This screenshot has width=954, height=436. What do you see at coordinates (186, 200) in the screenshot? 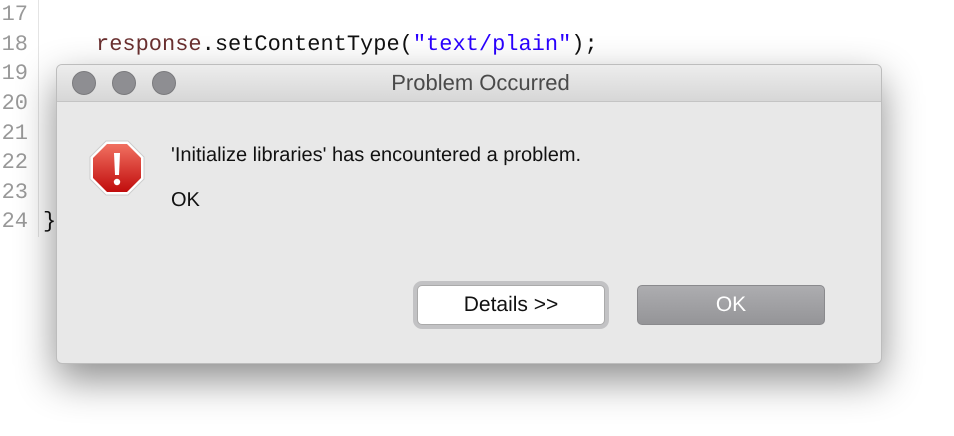
I see `error-detail: OK` at bounding box center [186, 200].